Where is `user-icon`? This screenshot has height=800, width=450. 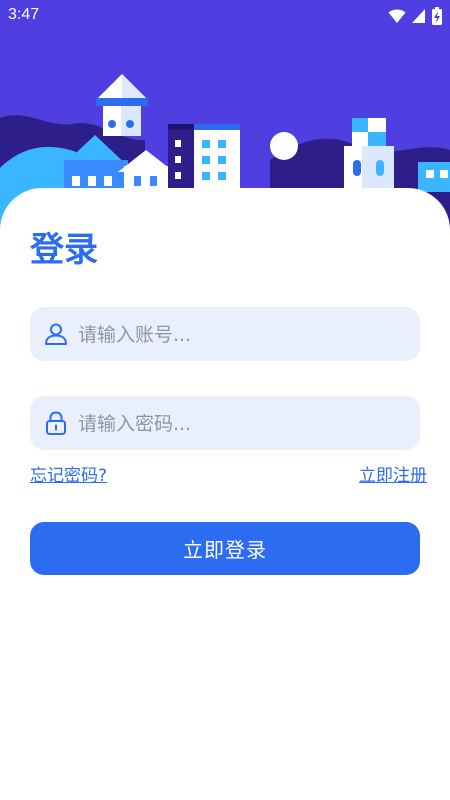 user-icon is located at coordinates (56, 334).